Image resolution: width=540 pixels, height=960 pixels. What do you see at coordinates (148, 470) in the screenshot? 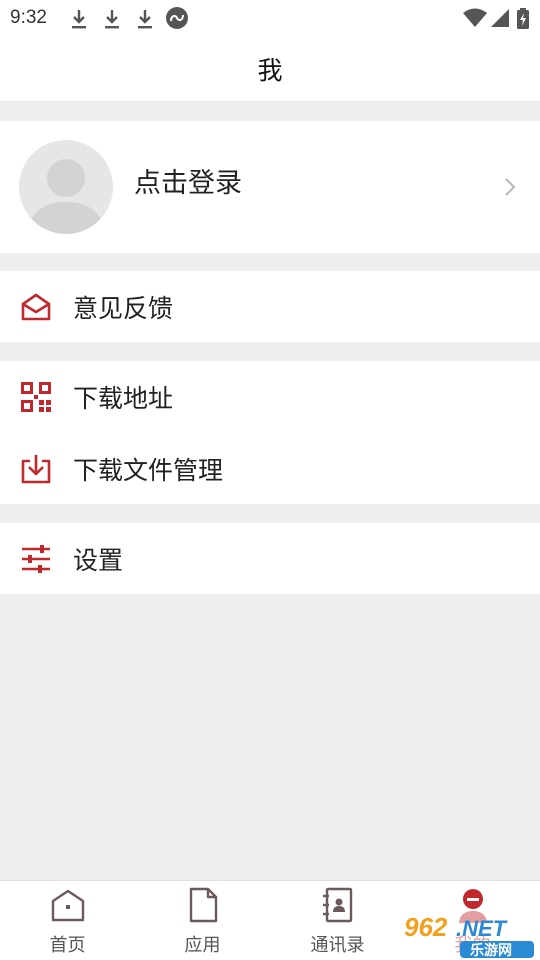
I see `download-manager-label: 下载文件管理` at bounding box center [148, 470].